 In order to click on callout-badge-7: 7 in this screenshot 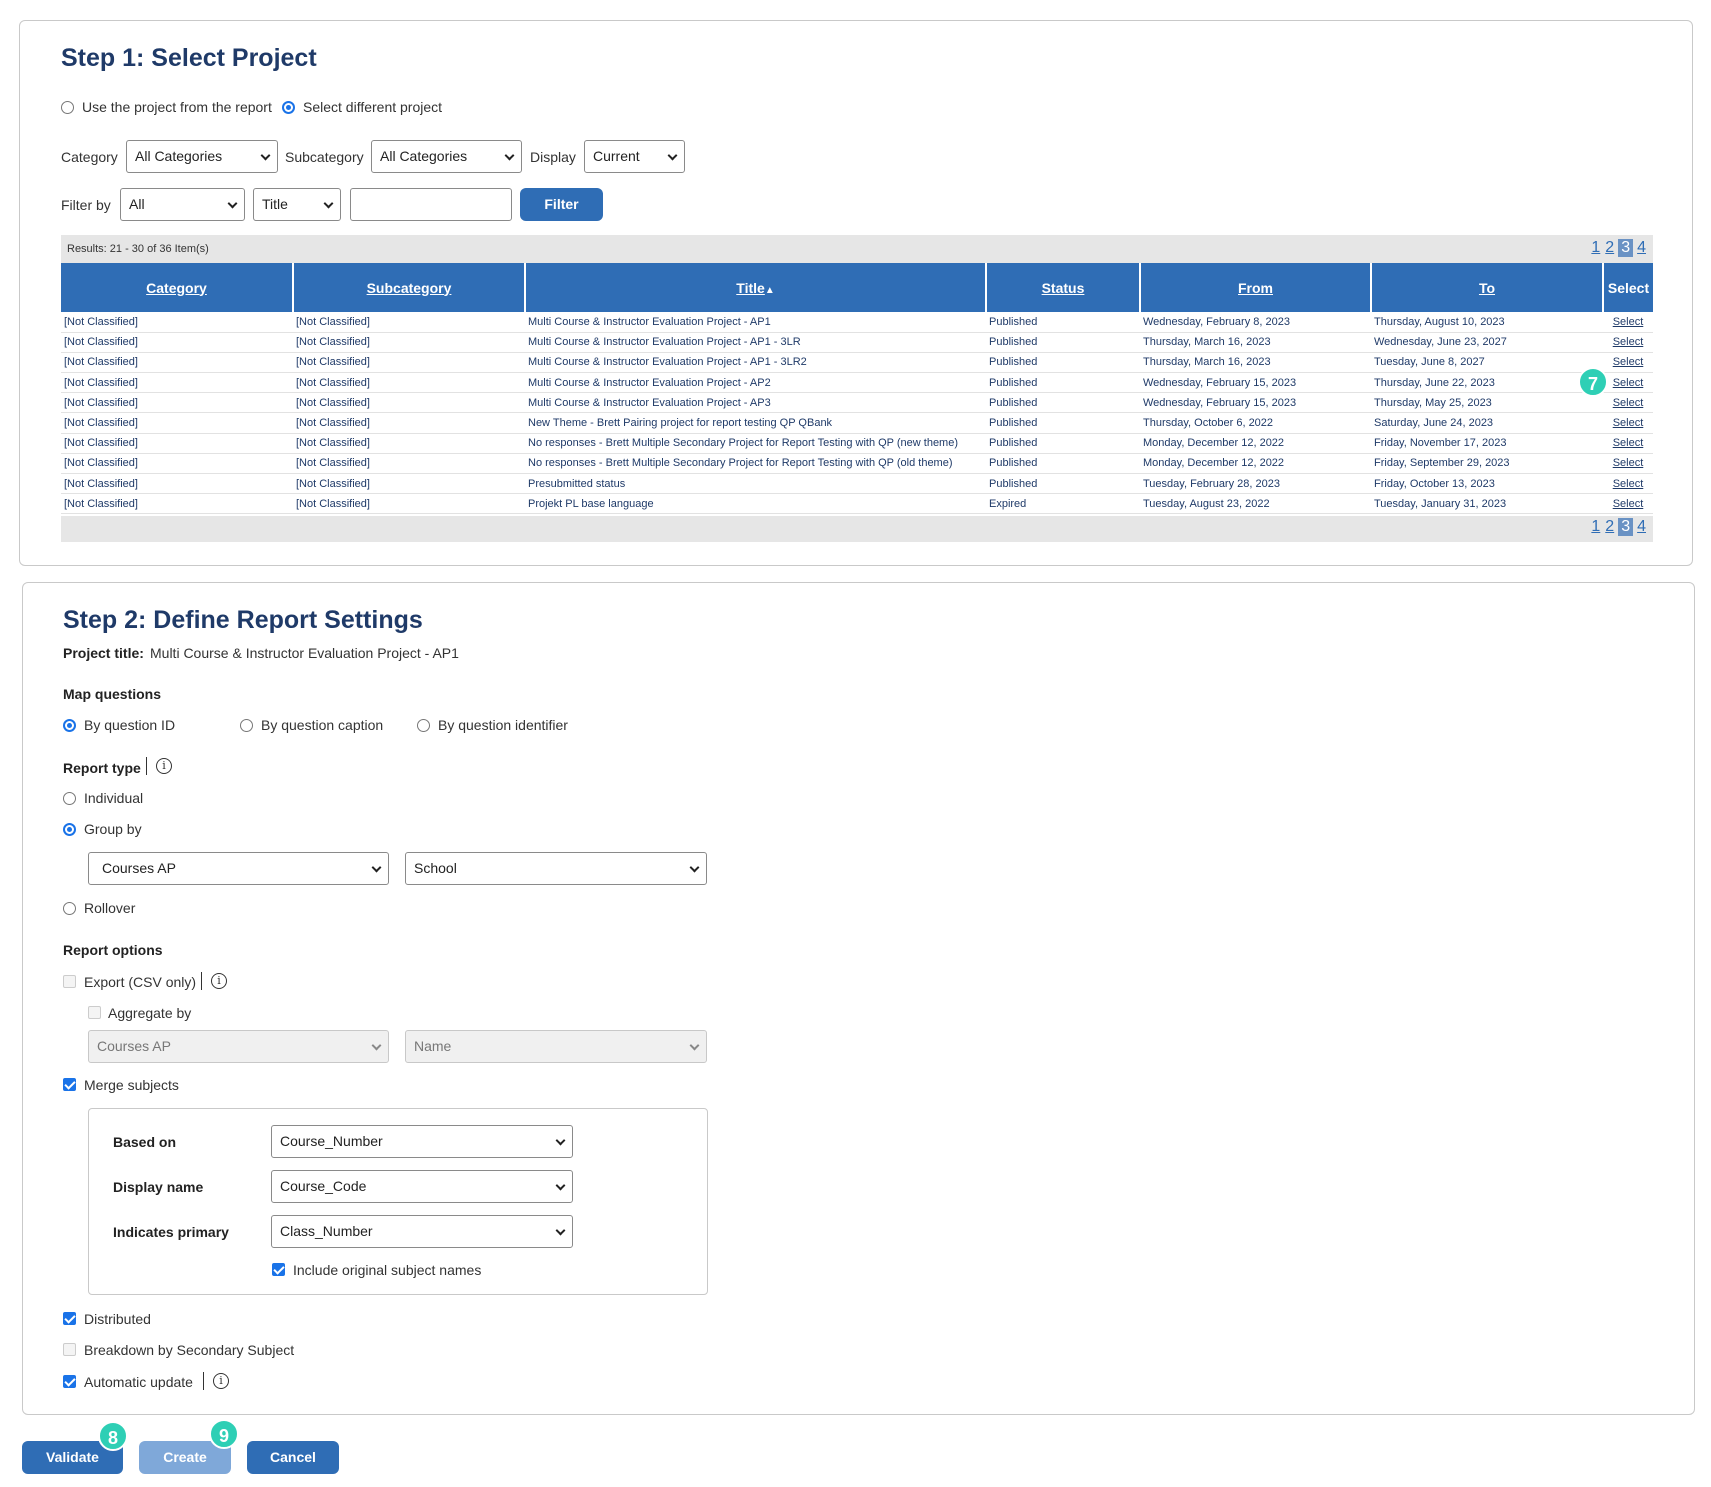, I will do `click(1593, 382)`.